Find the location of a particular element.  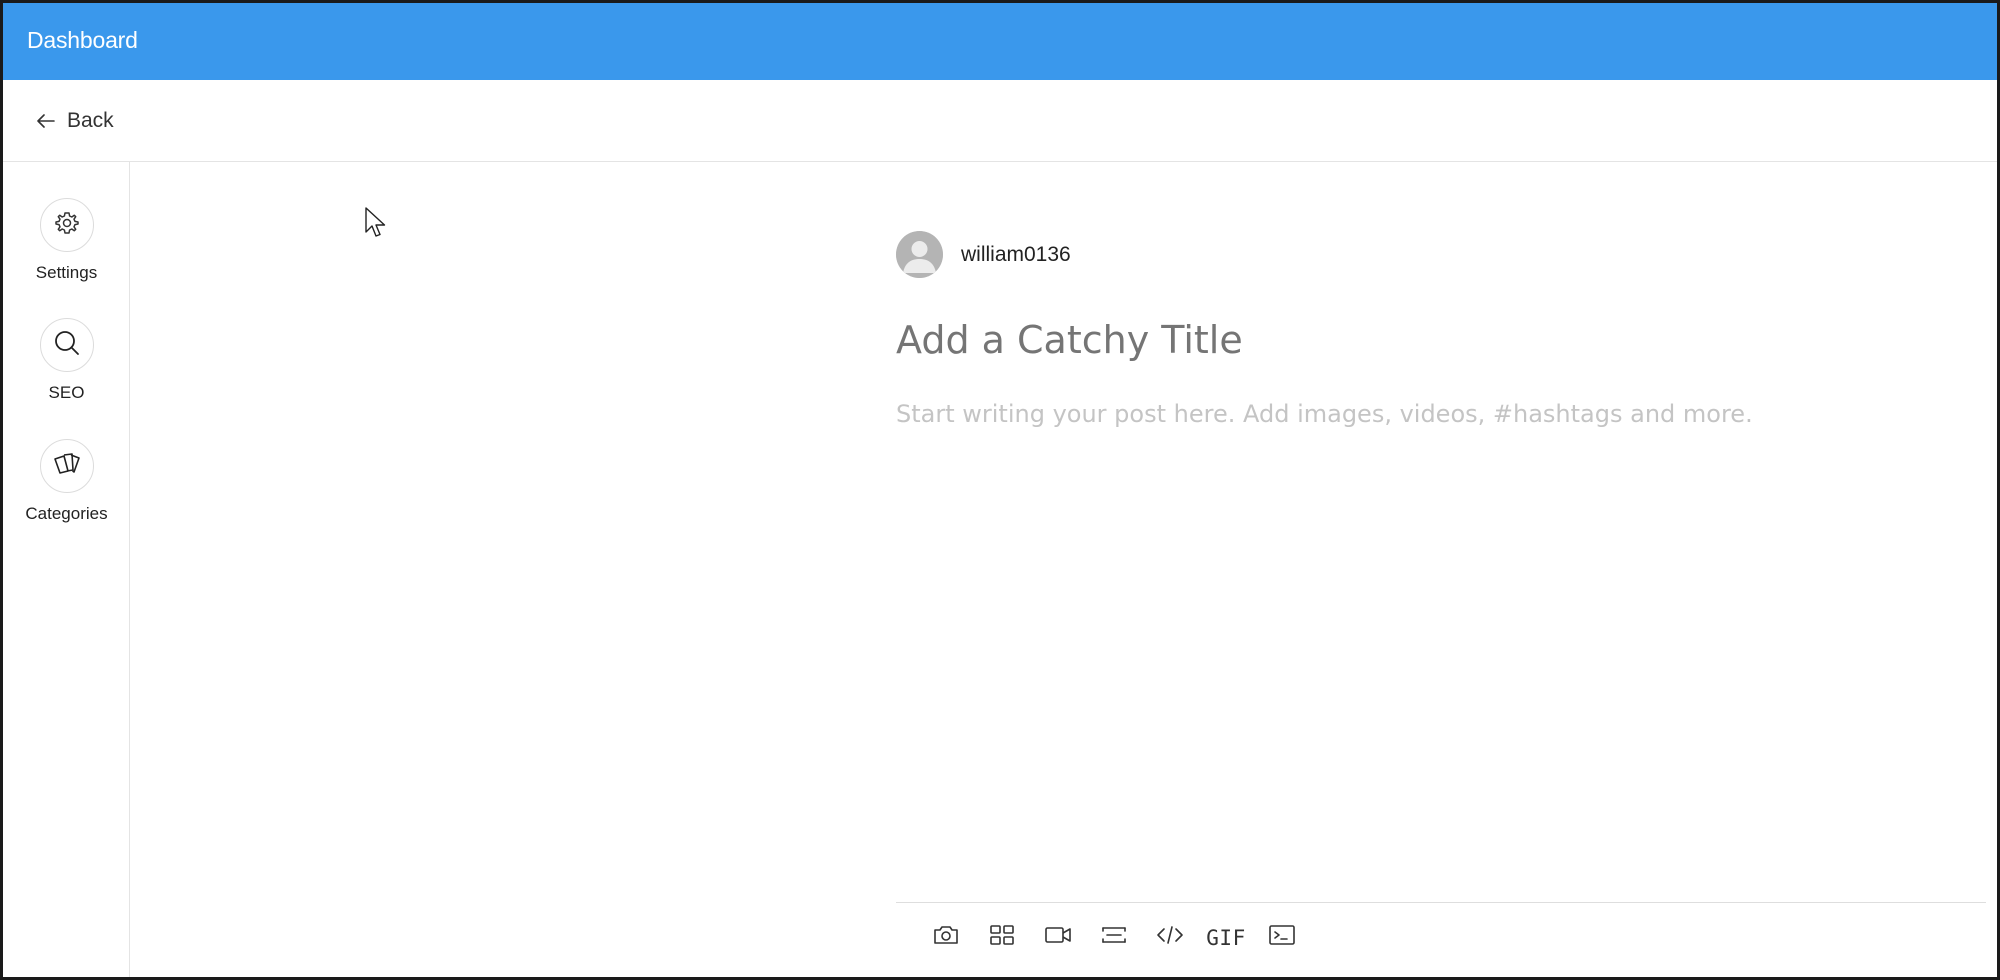

add-gif-button: GIF is located at coordinates (1226, 938).